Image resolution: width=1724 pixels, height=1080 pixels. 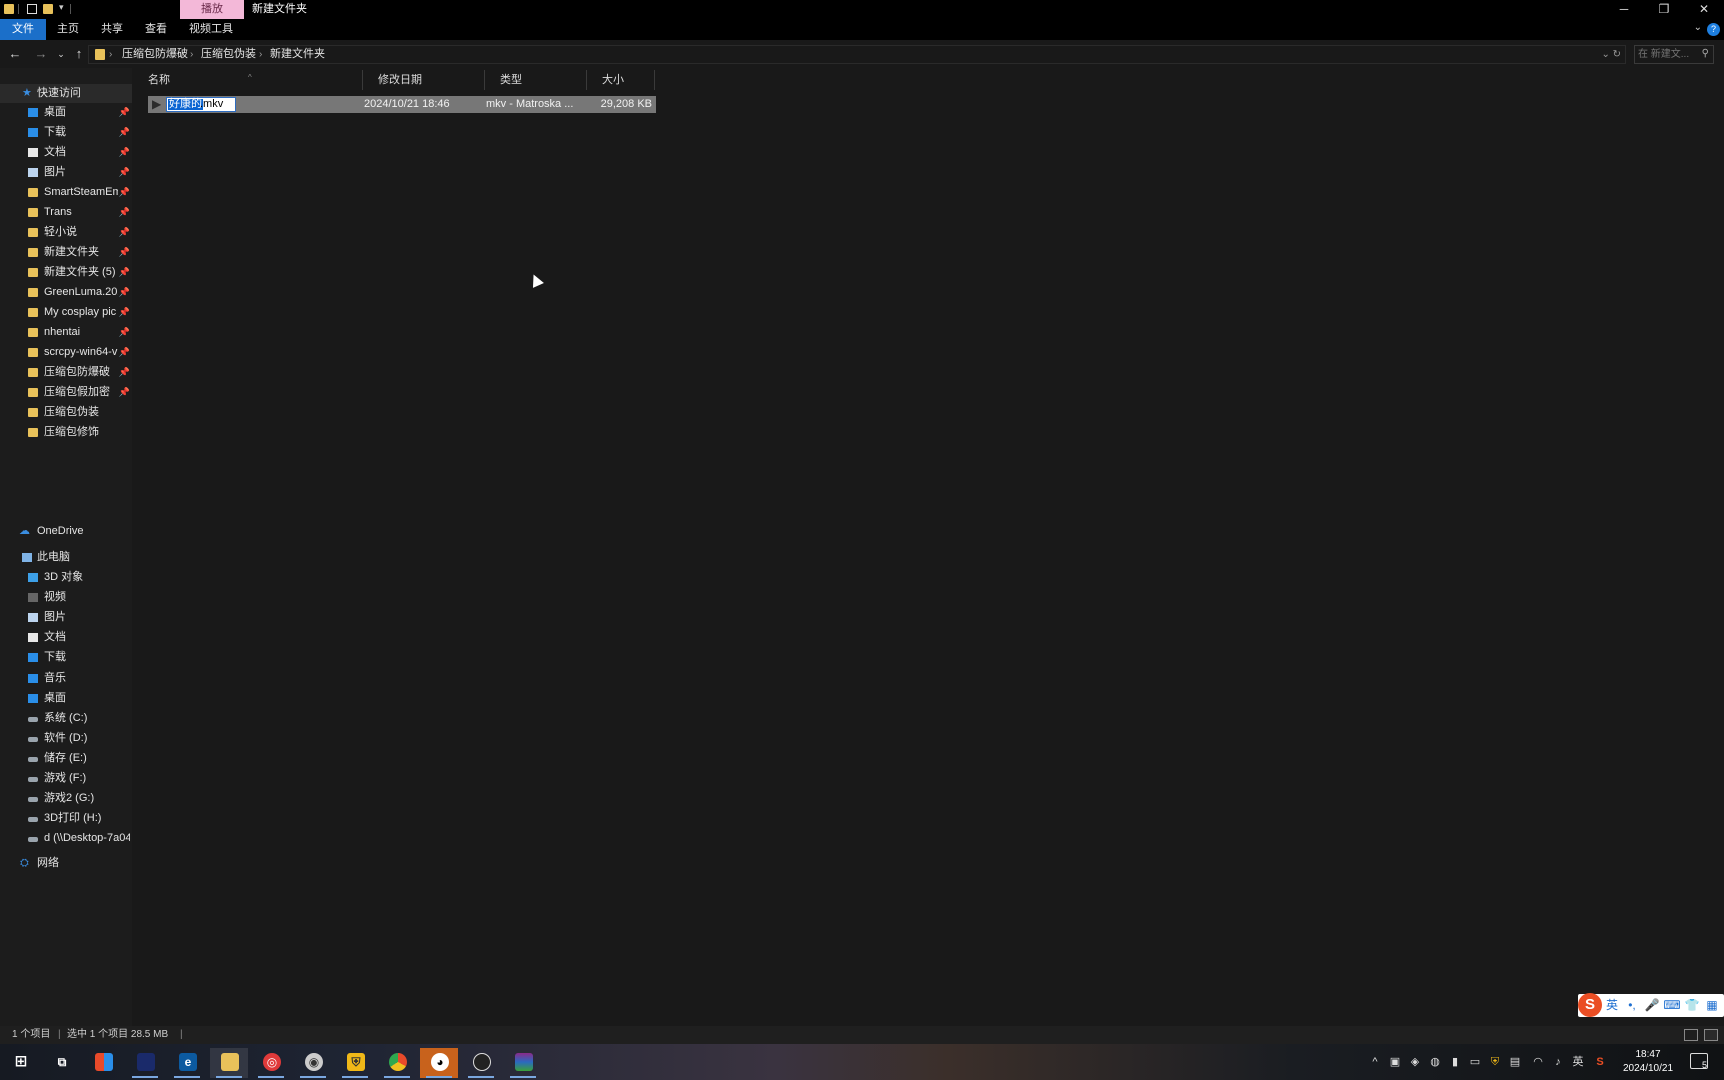 What do you see at coordinates (1691, 1035) in the screenshot?
I see `details-view-button` at bounding box center [1691, 1035].